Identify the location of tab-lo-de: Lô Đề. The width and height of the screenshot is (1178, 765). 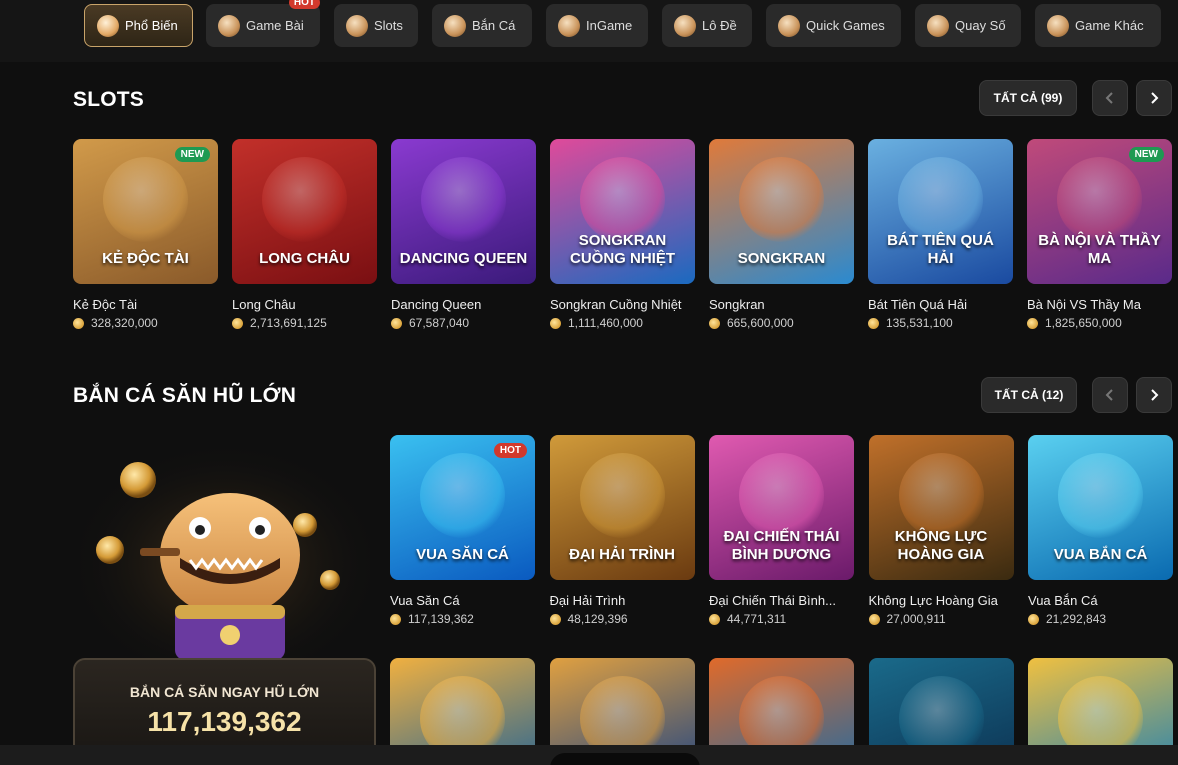
(707, 25).